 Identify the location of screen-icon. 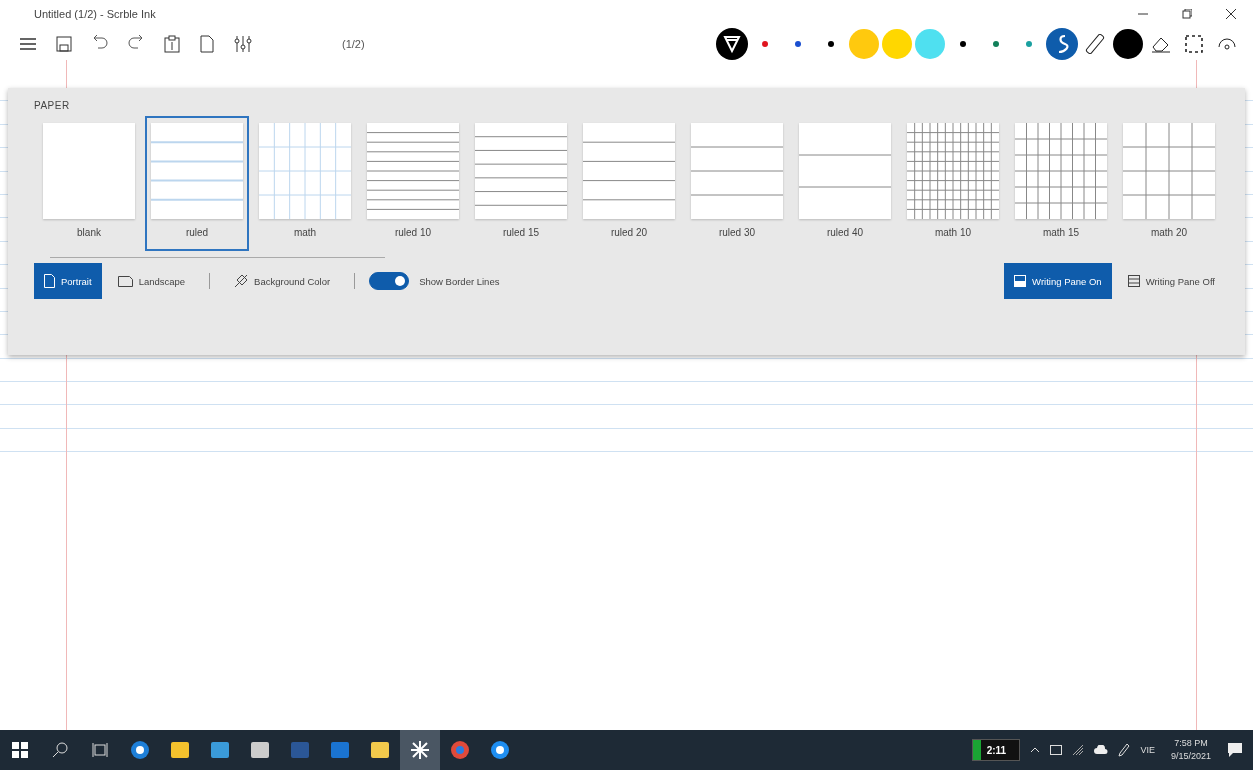
(1056, 750).